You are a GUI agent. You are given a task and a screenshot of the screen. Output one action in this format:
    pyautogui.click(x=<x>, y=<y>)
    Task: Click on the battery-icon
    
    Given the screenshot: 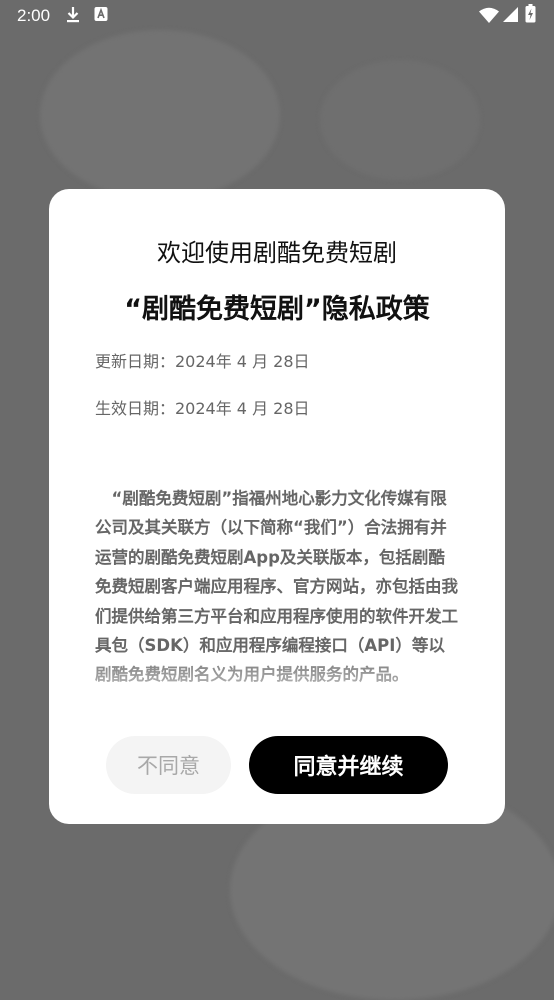 What is the action you would take?
    pyautogui.click(x=530, y=15)
    